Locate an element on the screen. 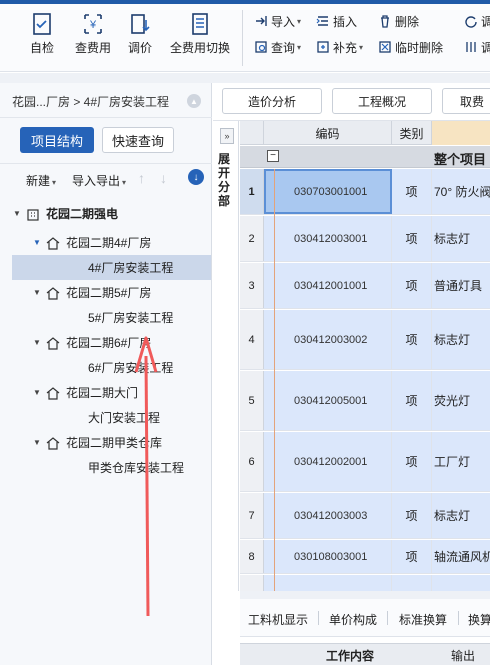 This screenshot has height=665, width=490. new-menu: 新建 ▾ is located at coordinates (41, 180).